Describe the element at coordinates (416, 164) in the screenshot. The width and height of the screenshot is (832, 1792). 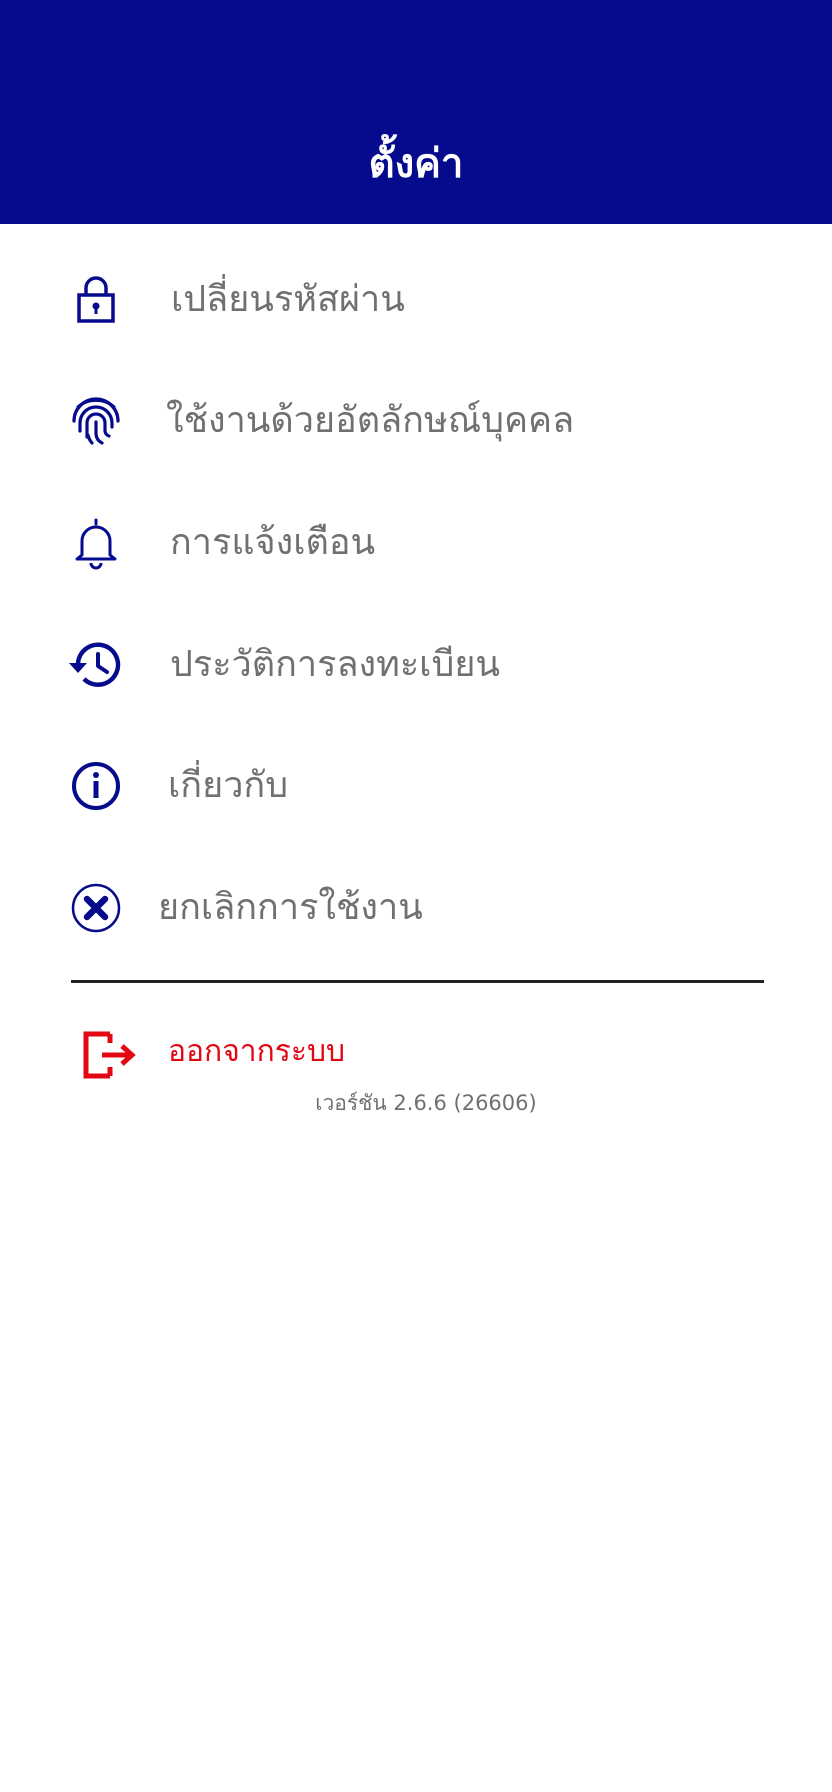
I see `page-title: ตั้งค่า` at that location.